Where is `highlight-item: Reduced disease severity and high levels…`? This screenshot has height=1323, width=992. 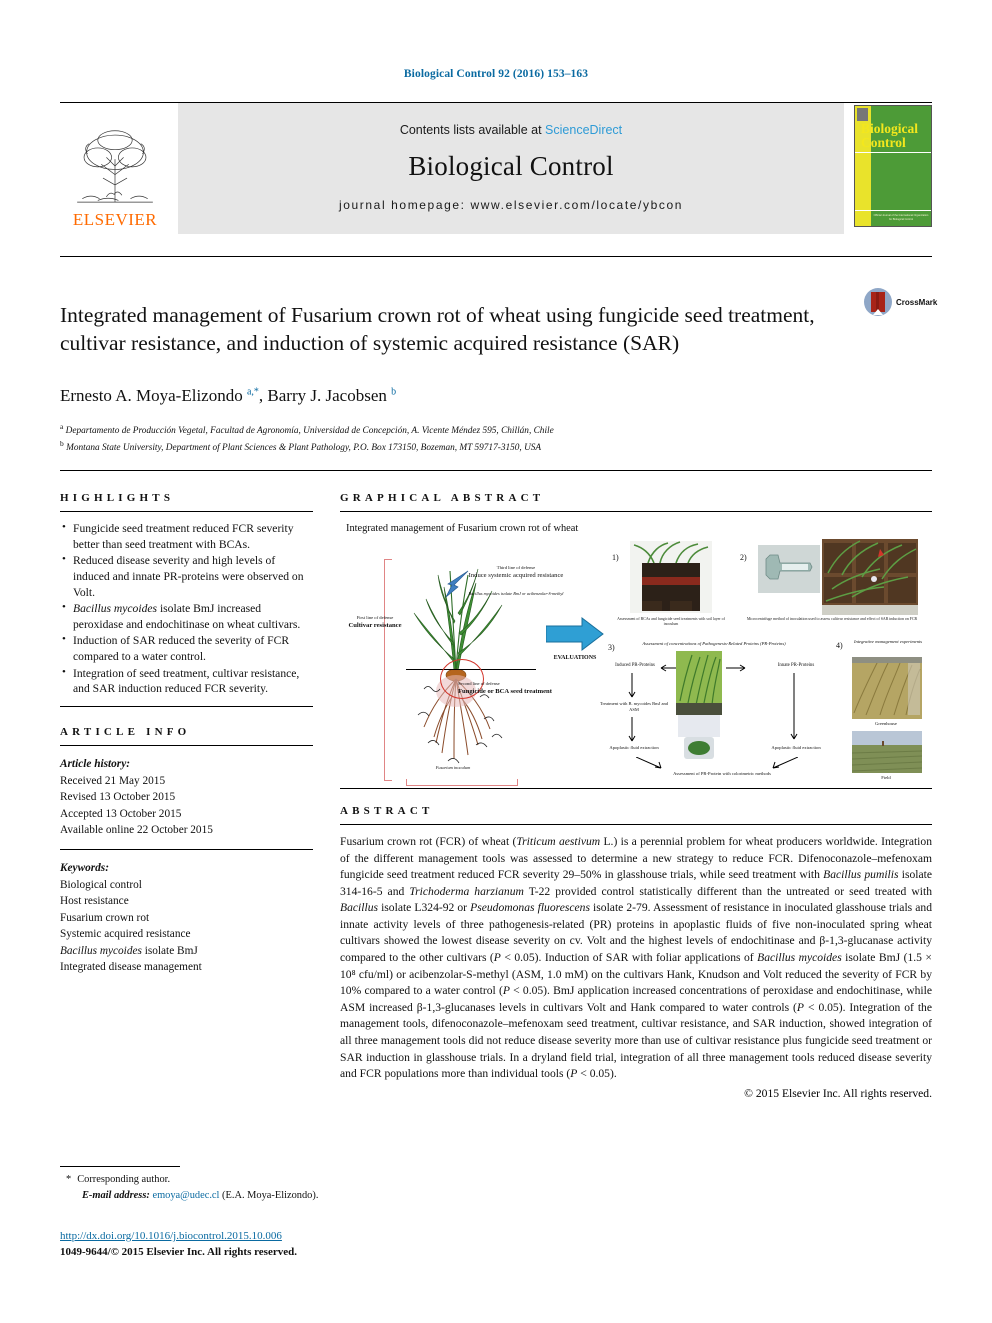 highlight-item: Reduced disease severity and high levels… is located at coordinates (186, 576).